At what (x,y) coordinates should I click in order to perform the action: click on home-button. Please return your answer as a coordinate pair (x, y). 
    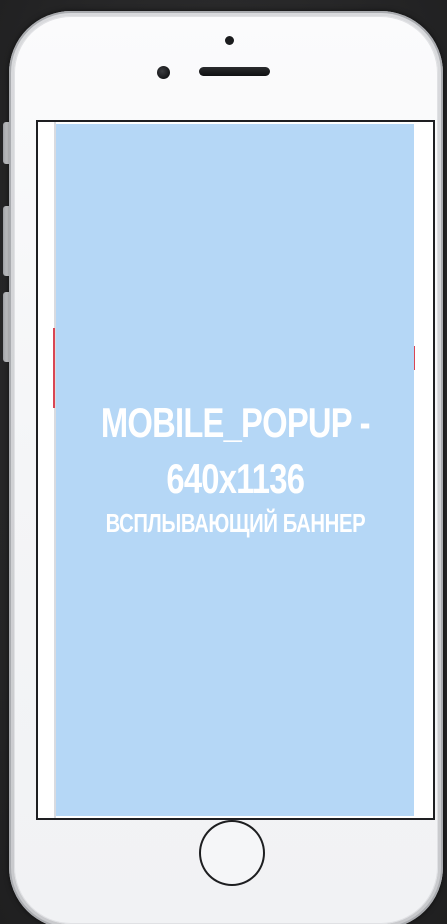
    Looking at the image, I should click on (232, 853).